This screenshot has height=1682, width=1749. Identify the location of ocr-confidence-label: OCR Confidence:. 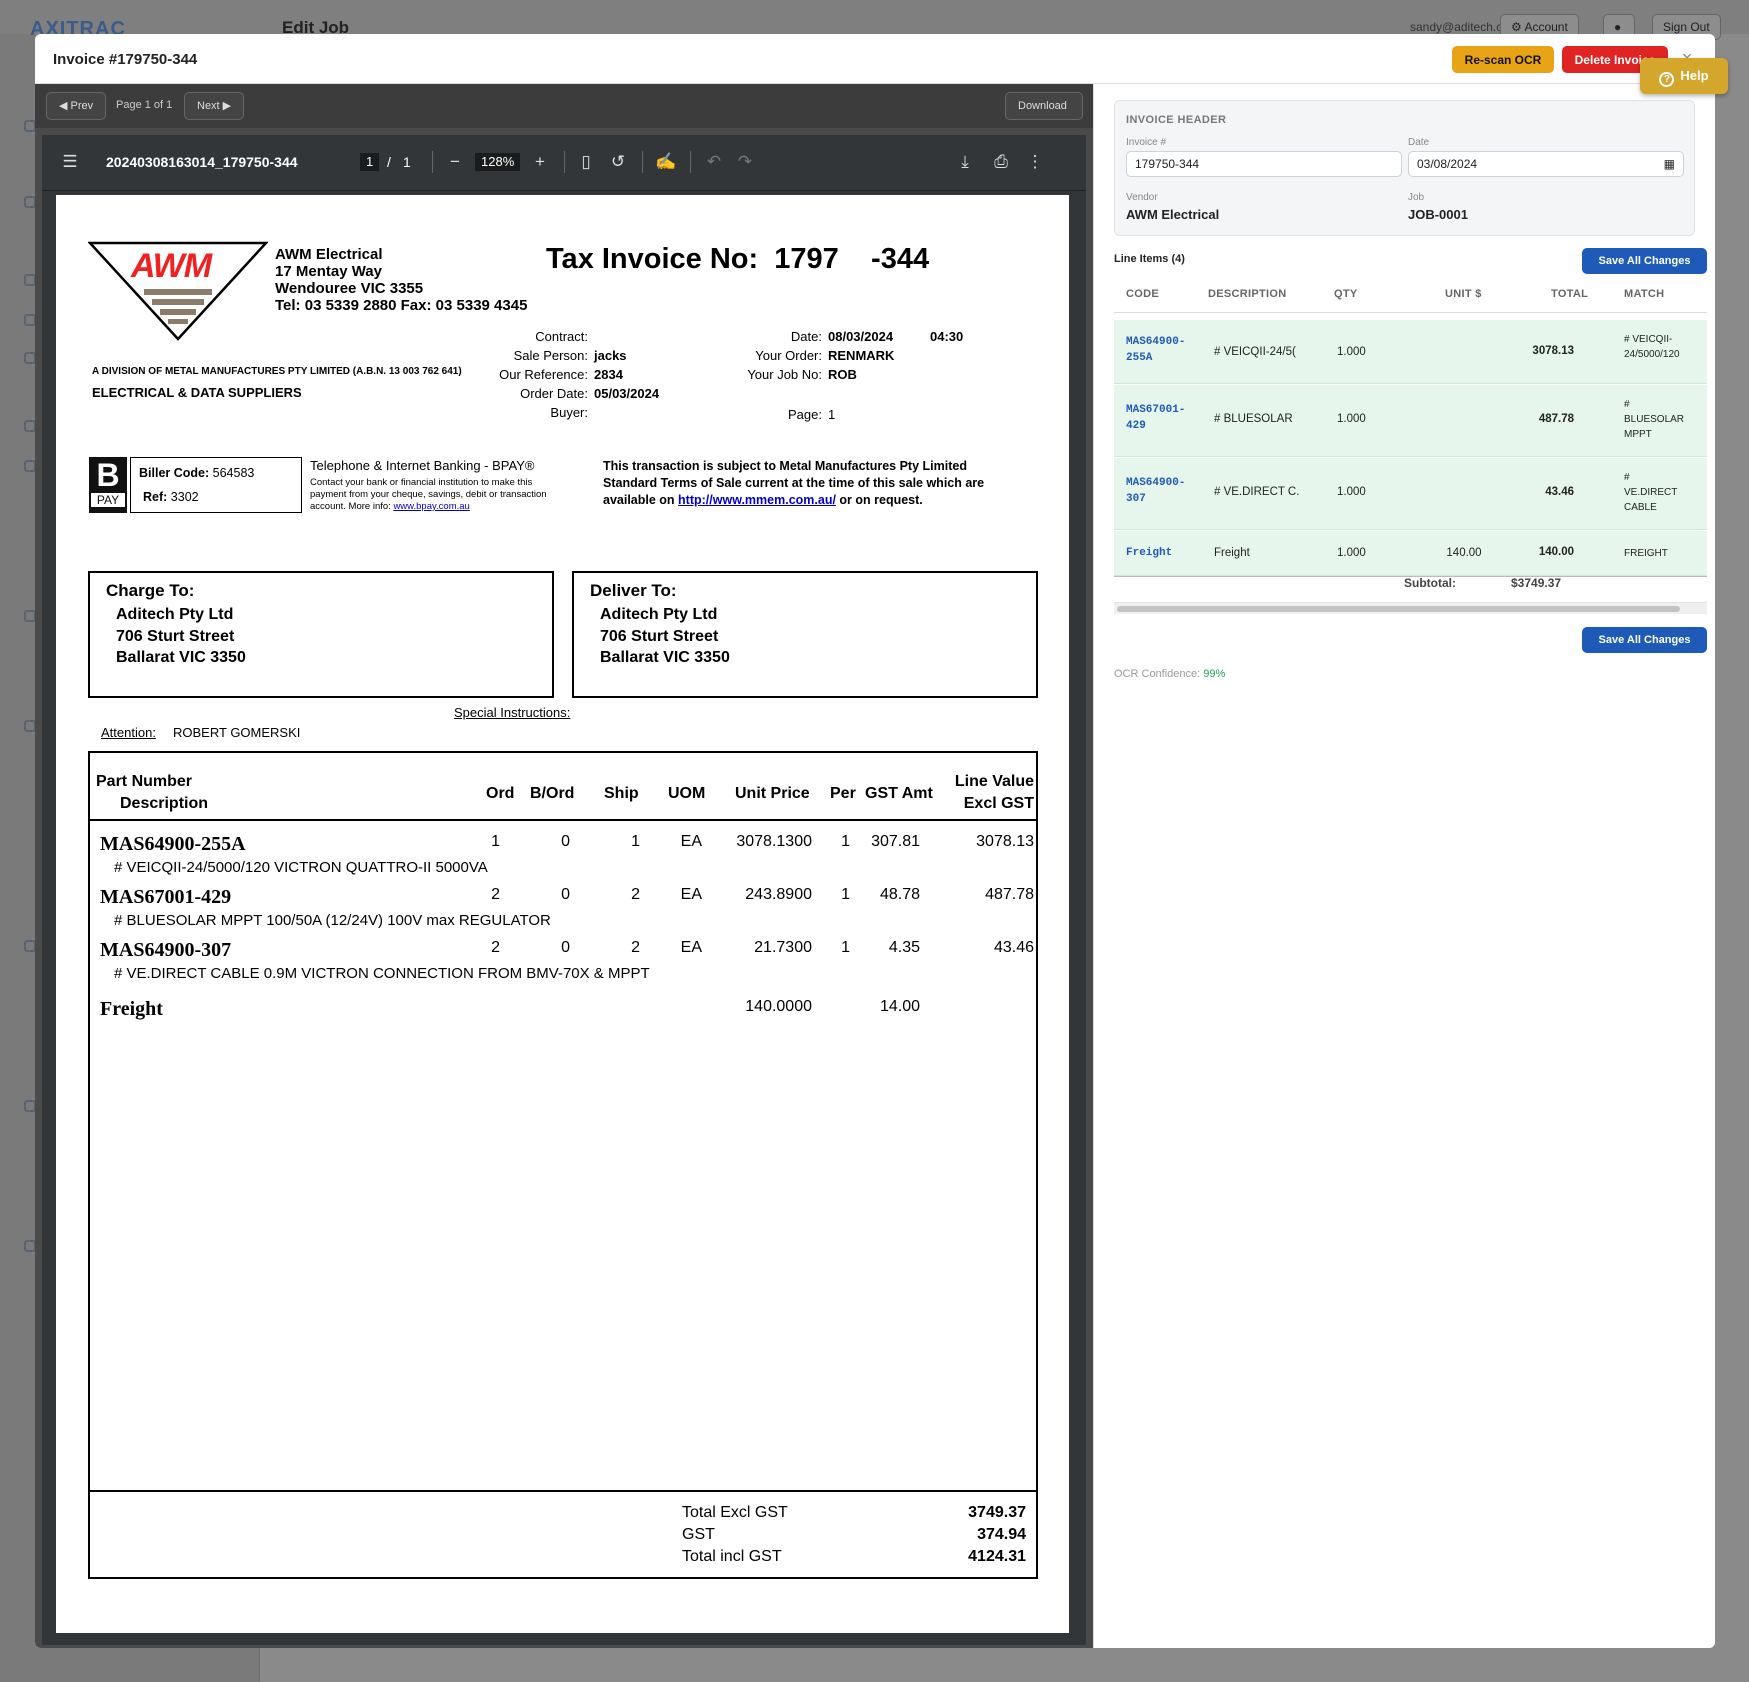
(1157, 674).